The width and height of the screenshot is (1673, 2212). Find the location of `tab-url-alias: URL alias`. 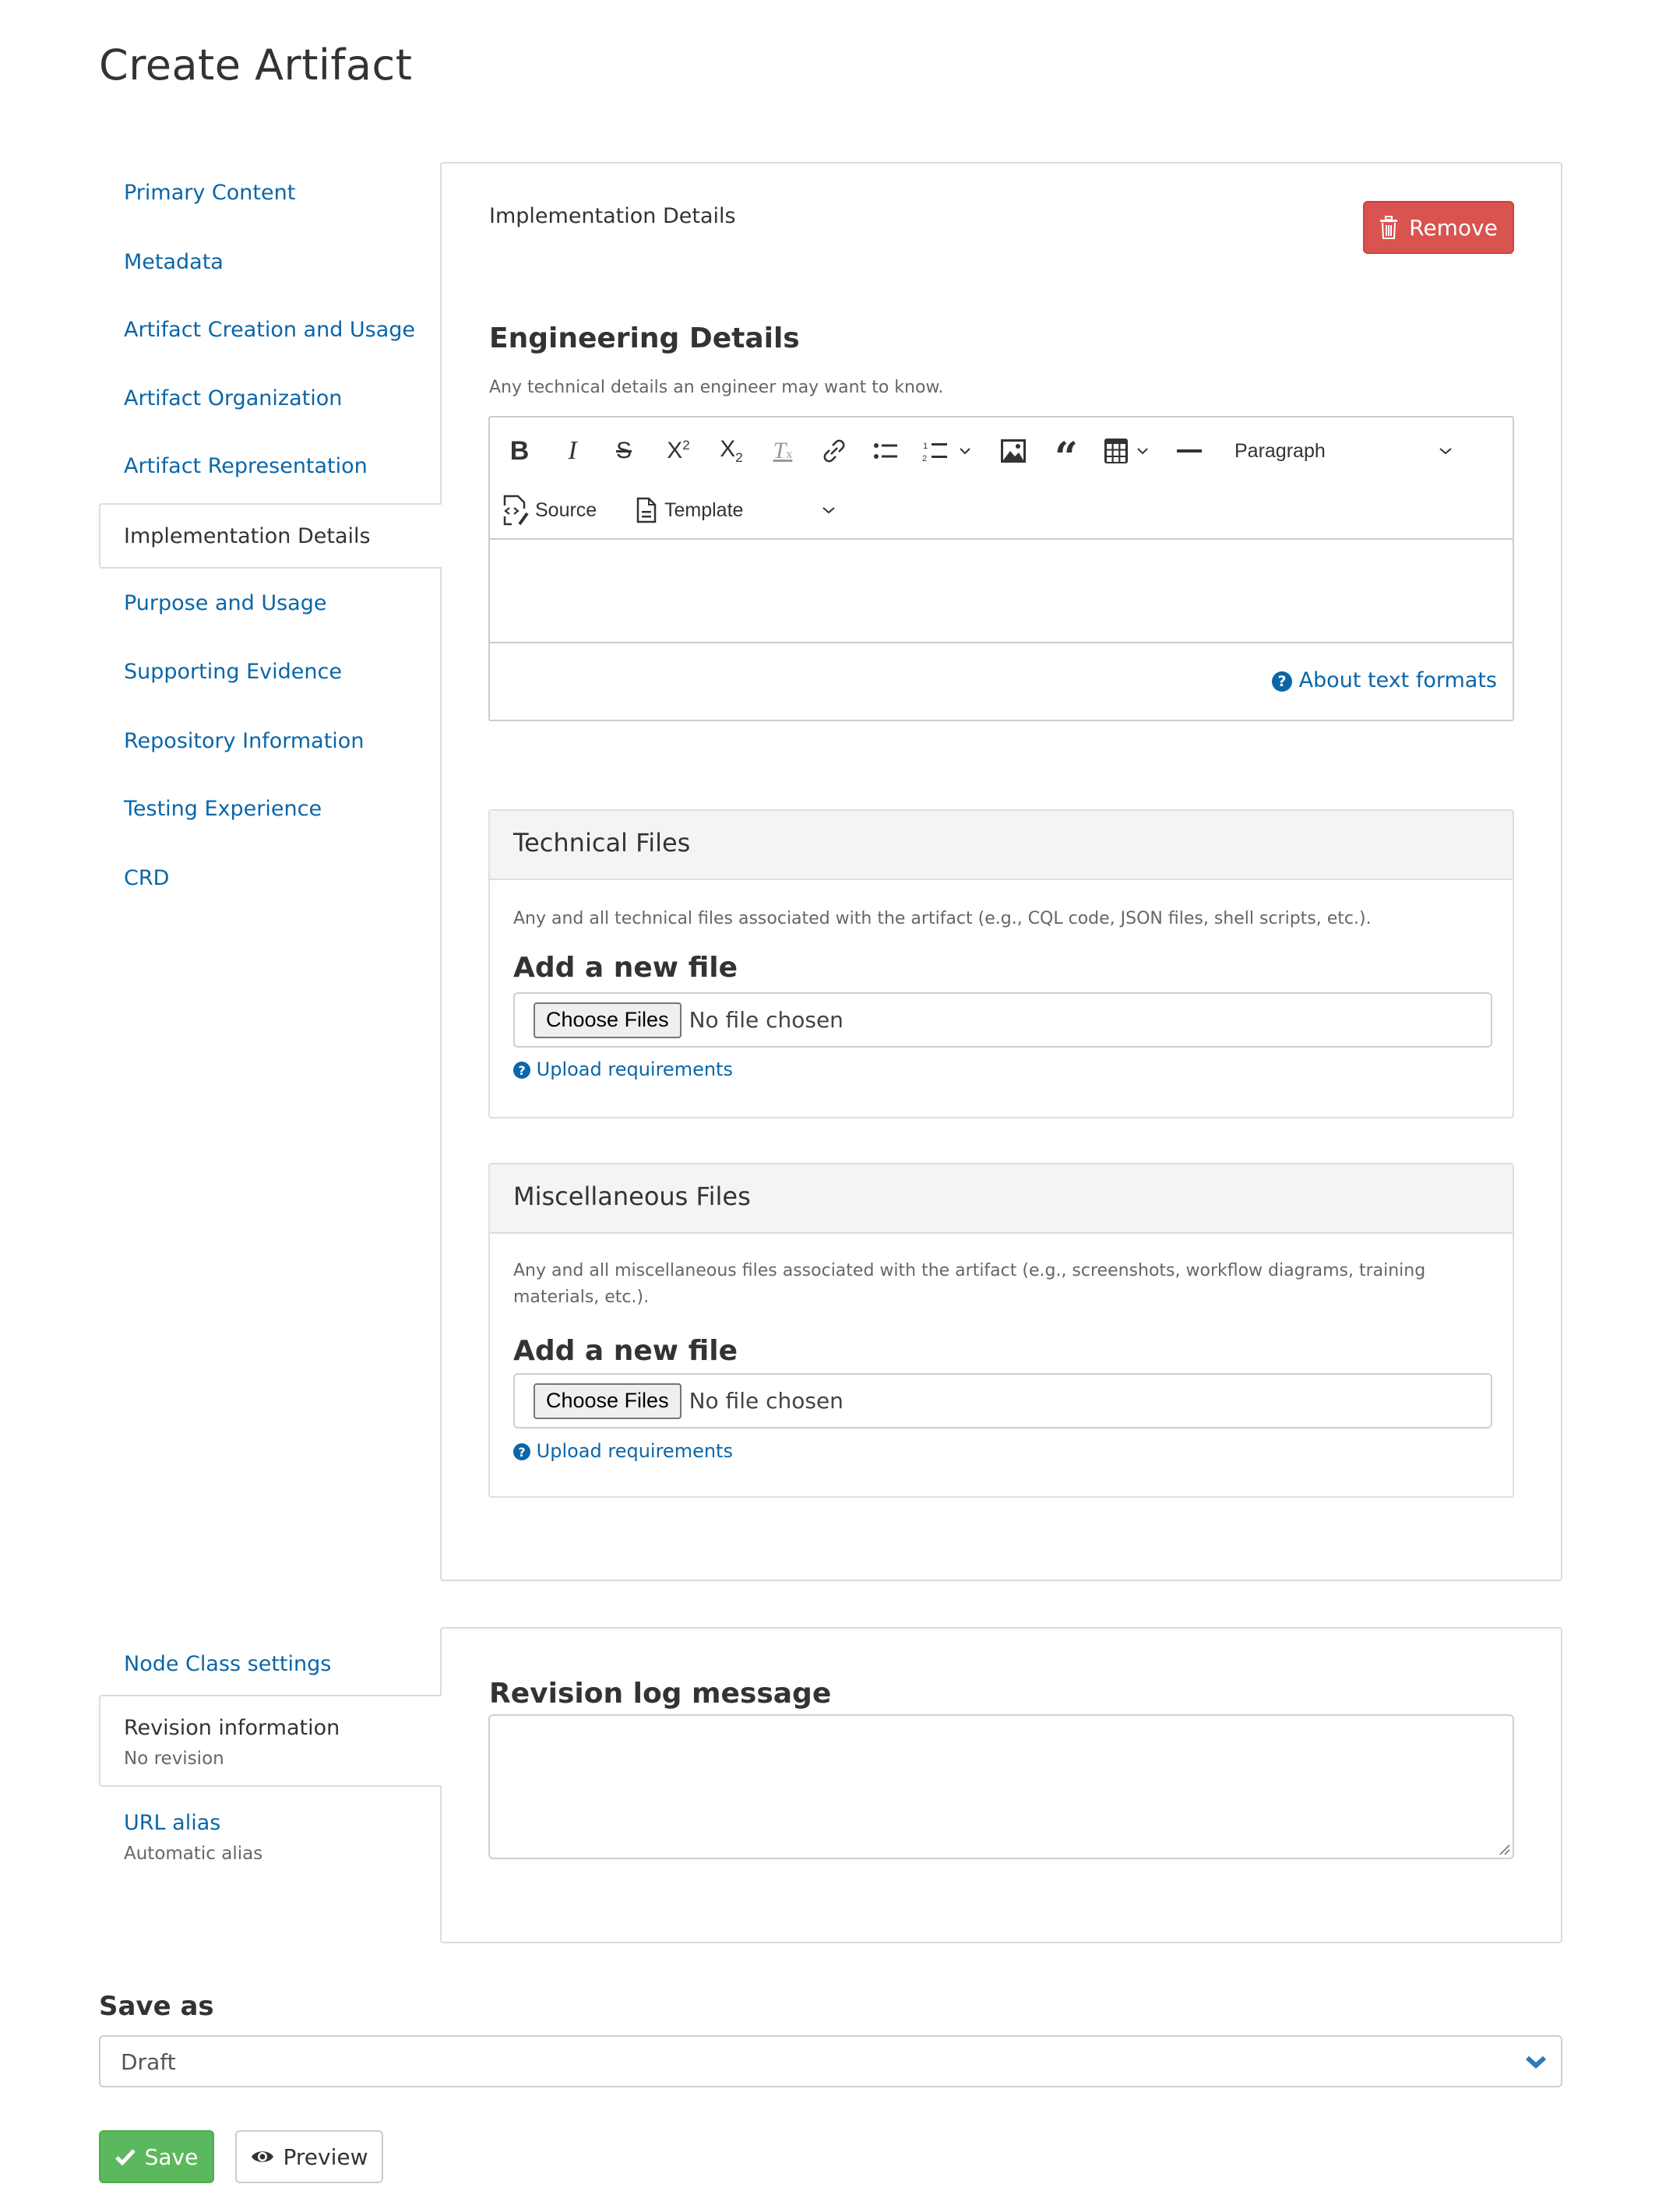

tab-url-alias: URL alias is located at coordinates (172, 1823).